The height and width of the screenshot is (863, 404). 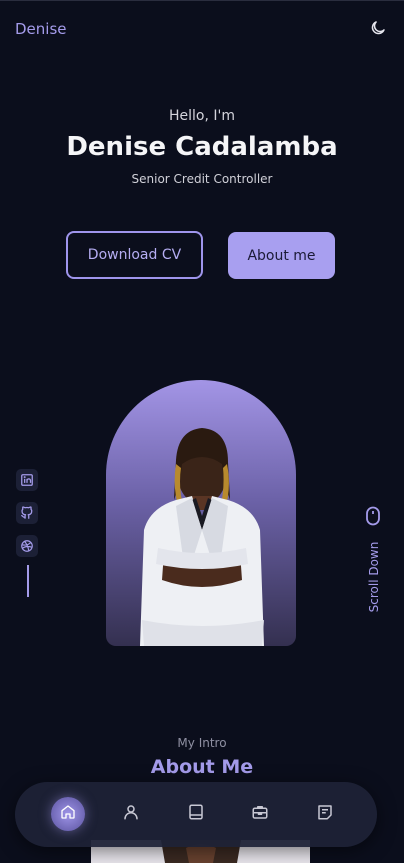 I want to click on nav-about, so click(x=131, y=814).